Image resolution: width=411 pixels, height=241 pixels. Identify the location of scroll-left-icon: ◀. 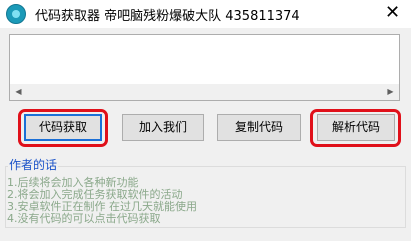
(18, 92).